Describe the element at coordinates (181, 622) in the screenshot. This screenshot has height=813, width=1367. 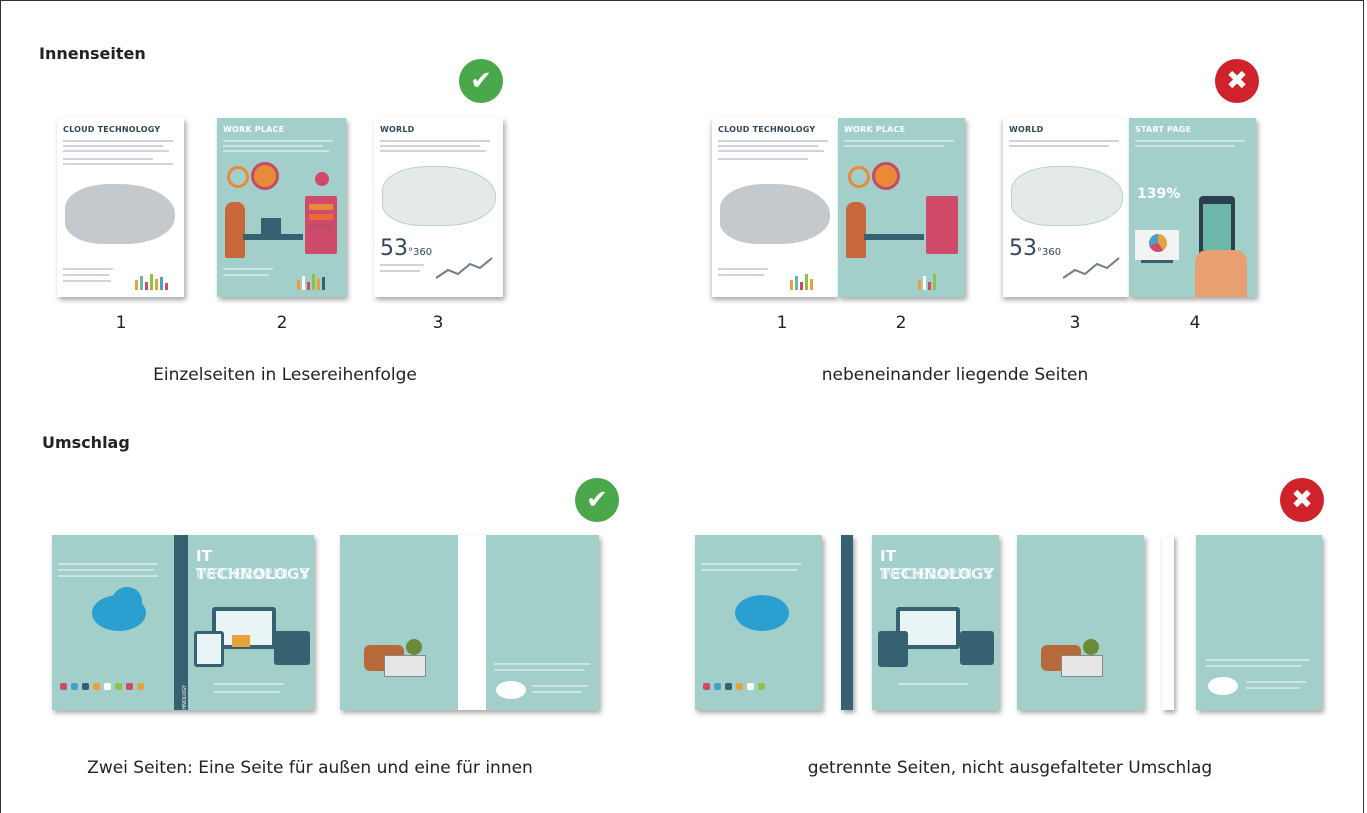
I see `cover-spine` at that location.